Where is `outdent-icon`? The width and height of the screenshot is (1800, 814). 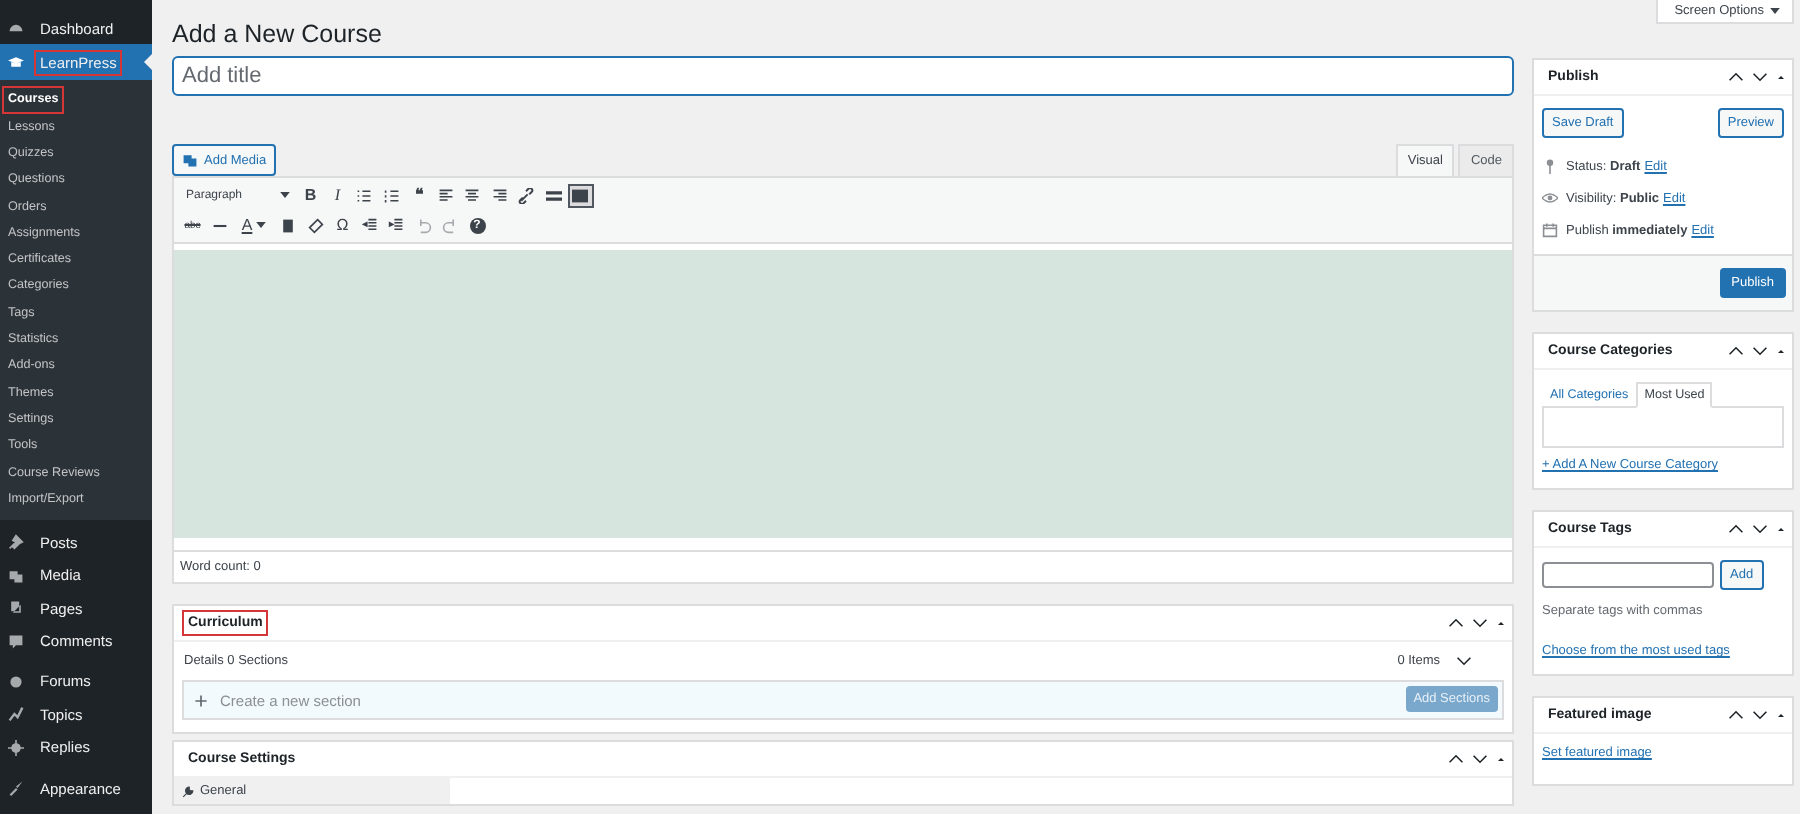
outdent-icon is located at coordinates (369, 225).